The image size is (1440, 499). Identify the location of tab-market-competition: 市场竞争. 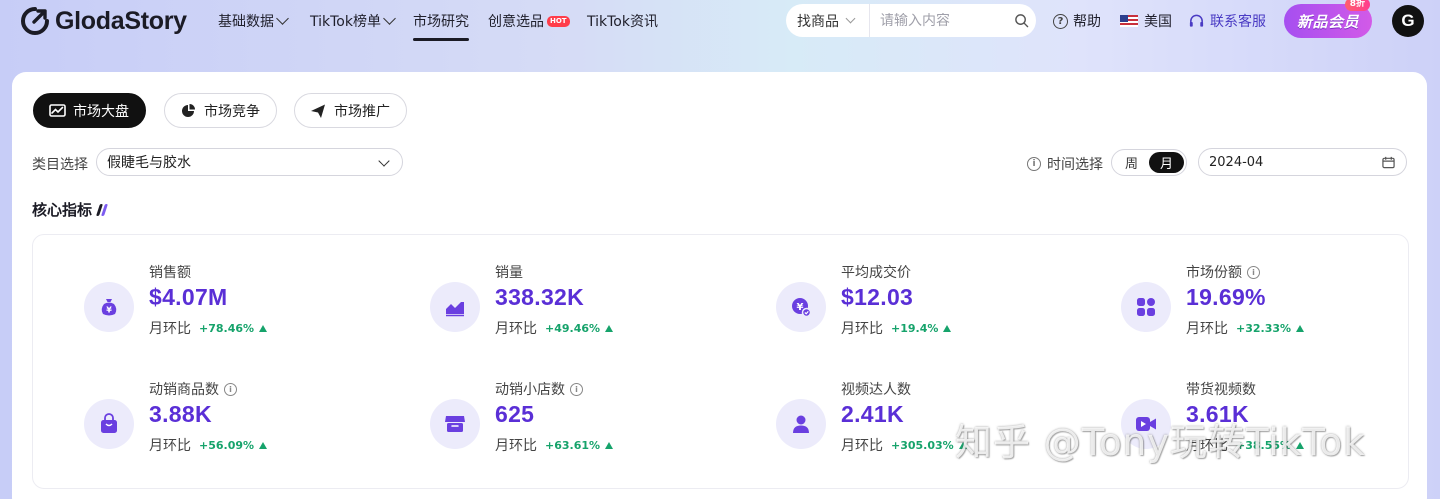
(220, 110).